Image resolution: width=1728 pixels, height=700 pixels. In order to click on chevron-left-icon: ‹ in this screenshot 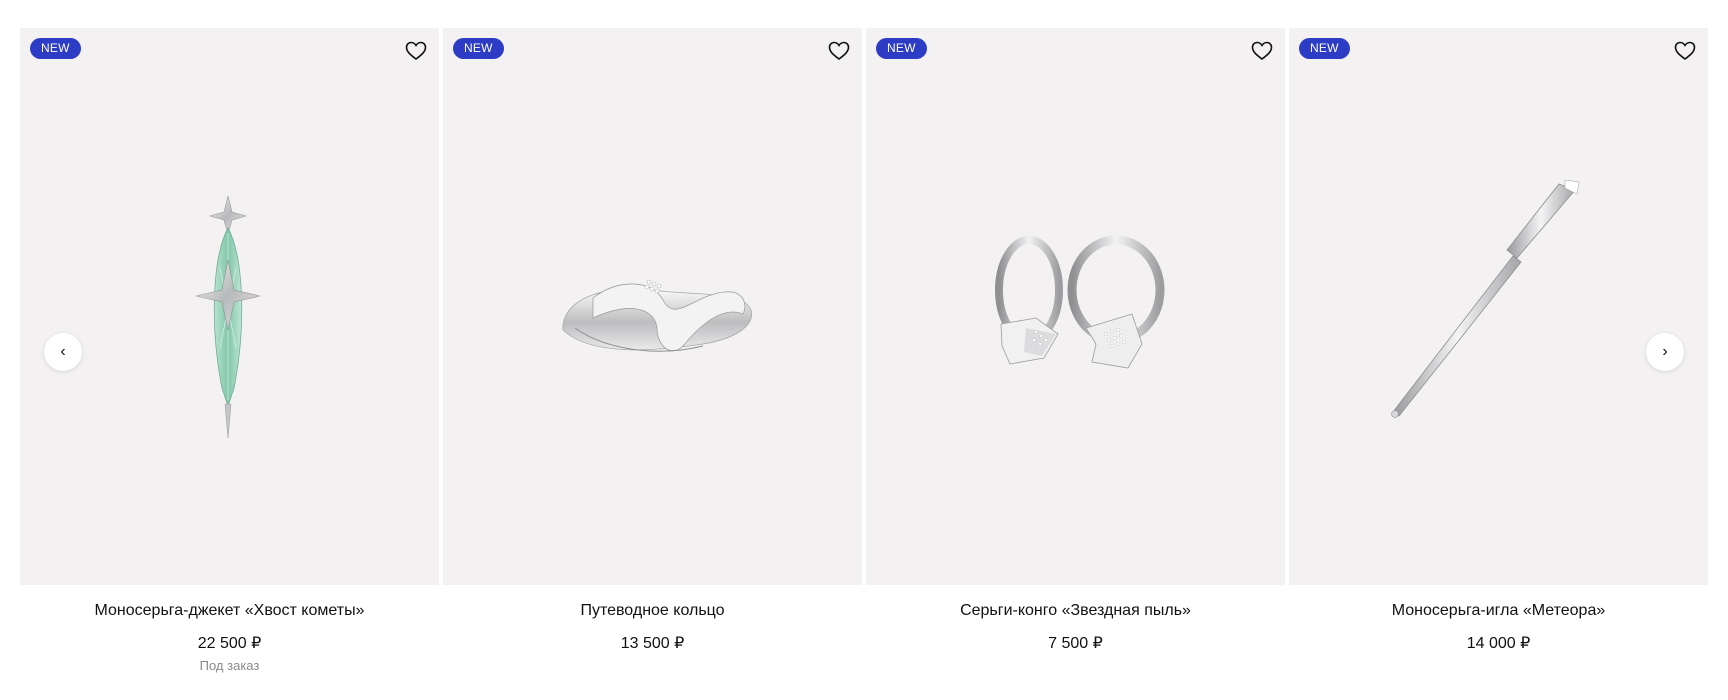, I will do `click(63, 351)`.